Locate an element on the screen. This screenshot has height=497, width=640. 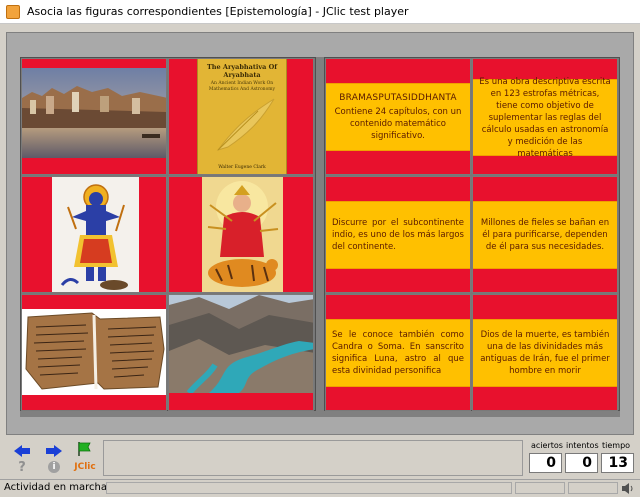
tiempo-counter: 13 is located at coordinates (617, 463).